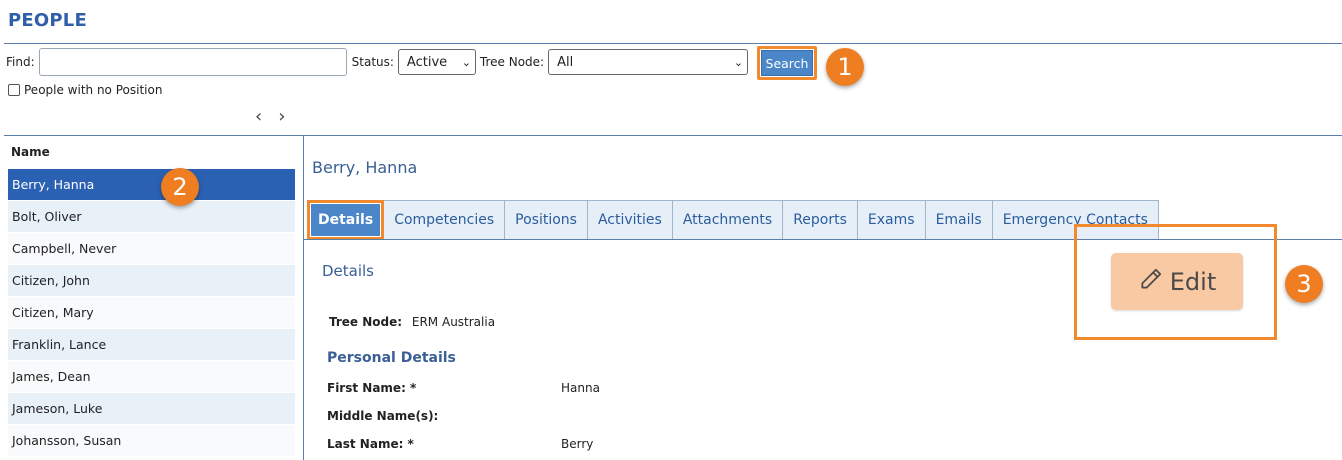  What do you see at coordinates (151, 377) in the screenshot?
I see `list-item: James, Dean` at bounding box center [151, 377].